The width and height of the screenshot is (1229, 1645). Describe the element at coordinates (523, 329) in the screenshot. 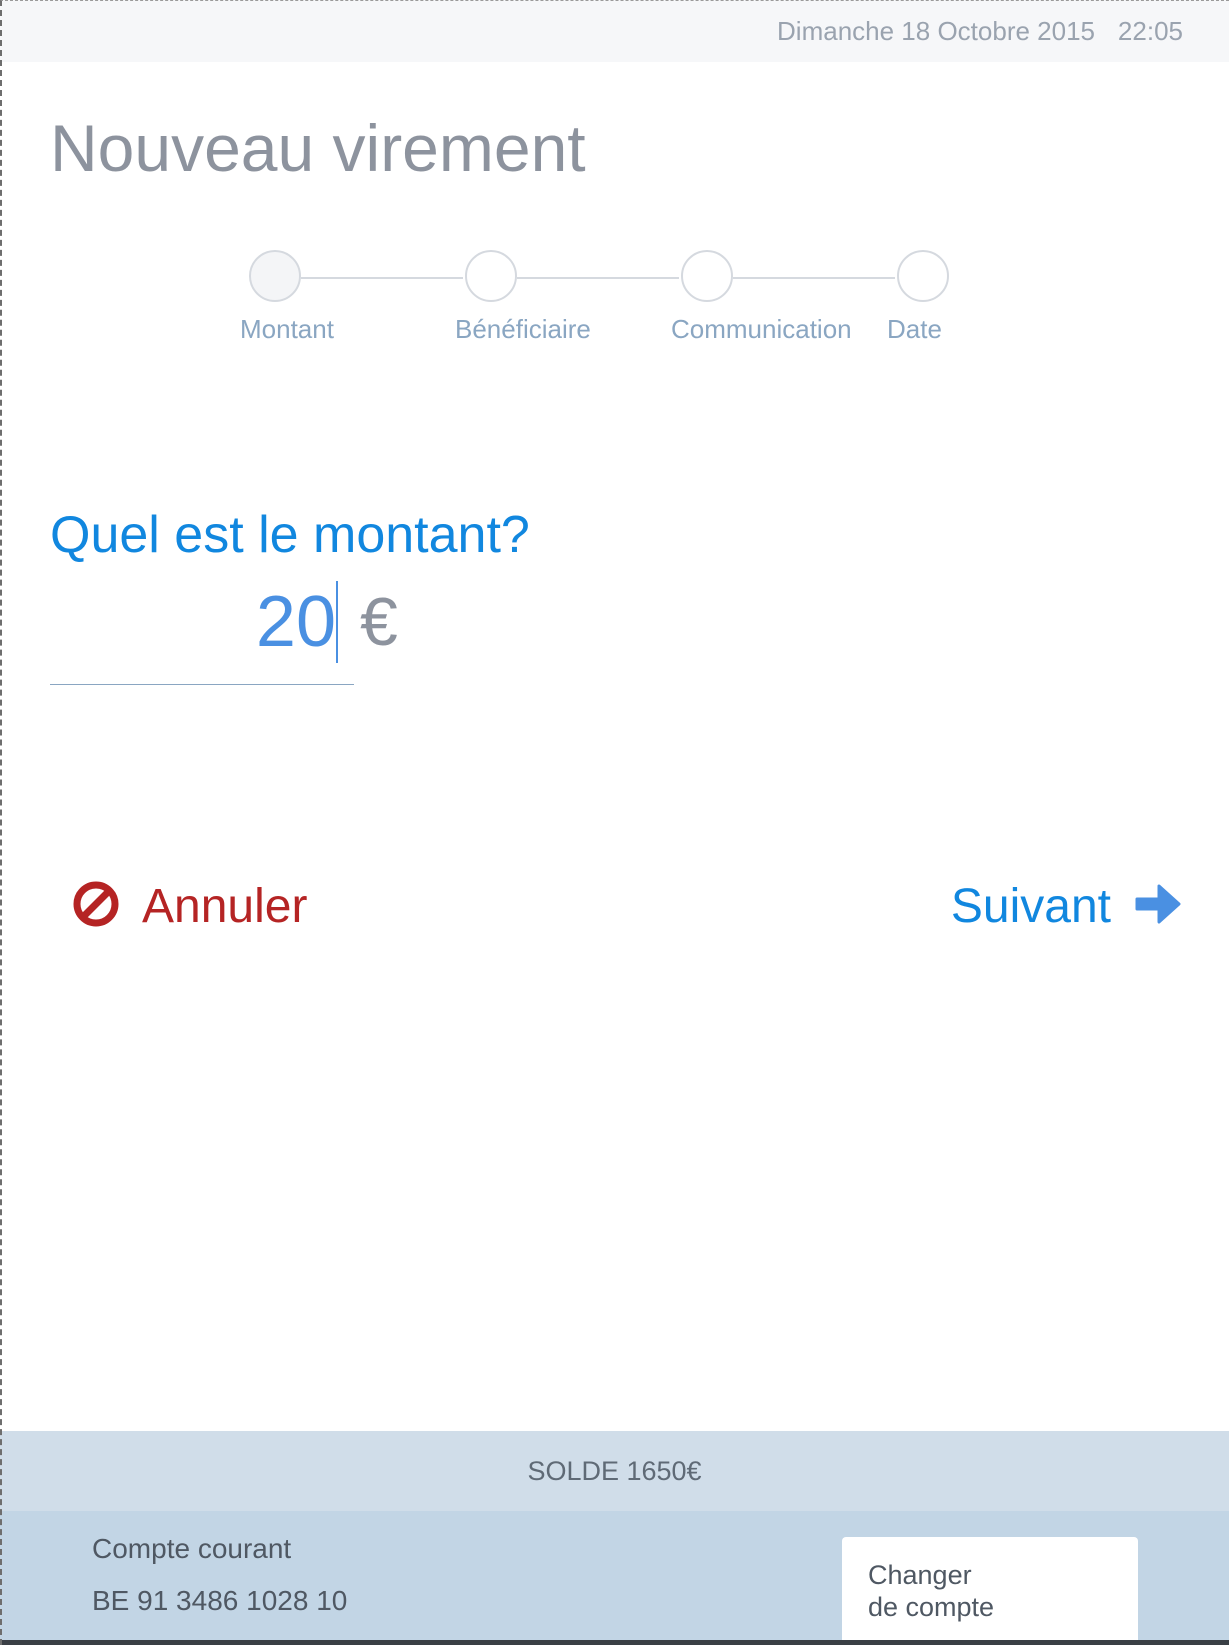

I see `step-label-beneficiaire: Bénéficiaire` at that location.